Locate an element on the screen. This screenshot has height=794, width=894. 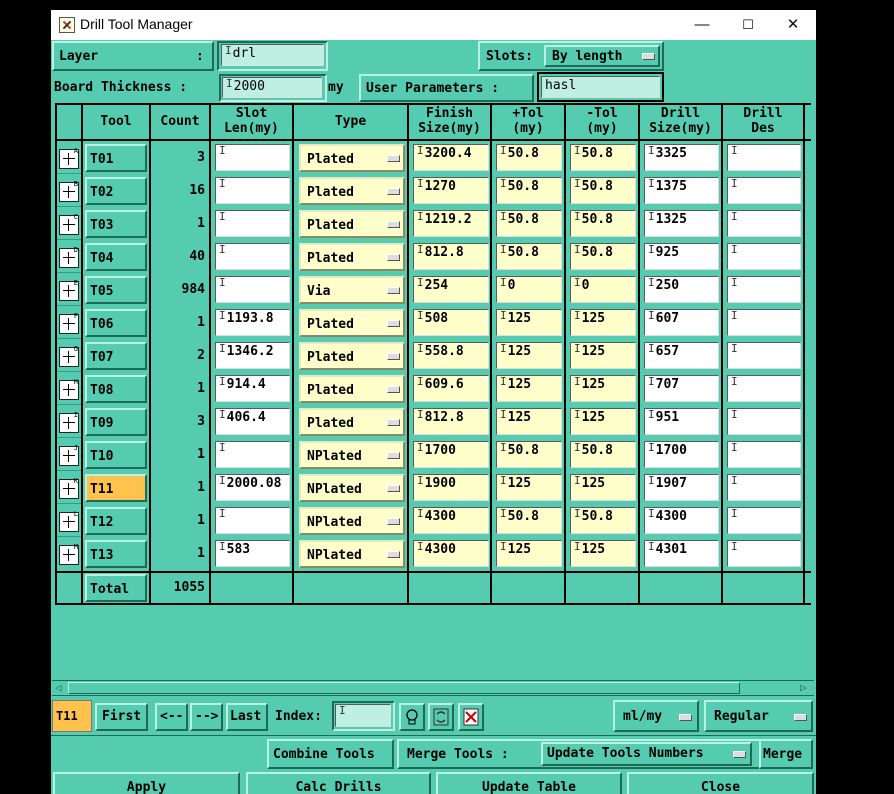
type-select: Via is located at coordinates (352, 290).